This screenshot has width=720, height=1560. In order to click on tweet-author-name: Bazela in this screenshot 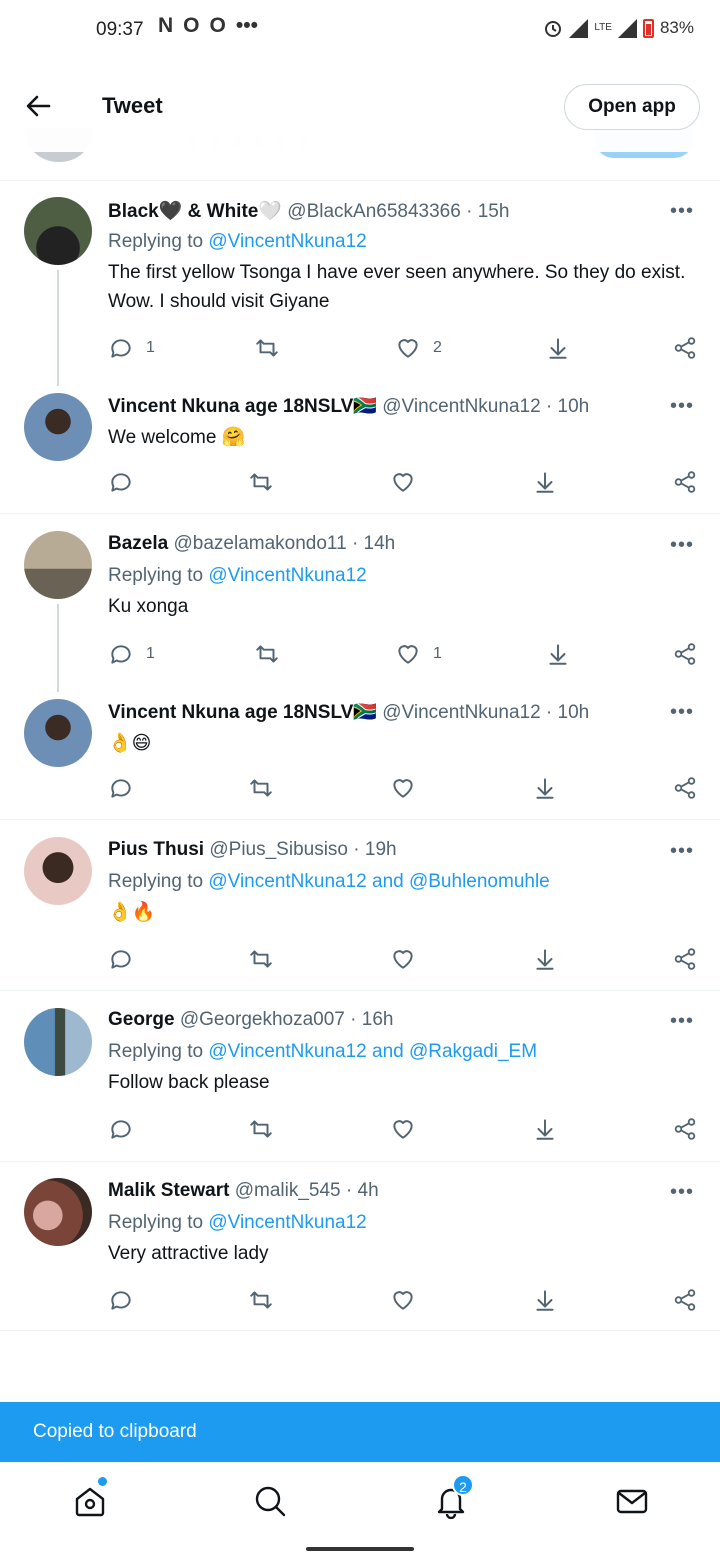, I will do `click(138, 543)`.